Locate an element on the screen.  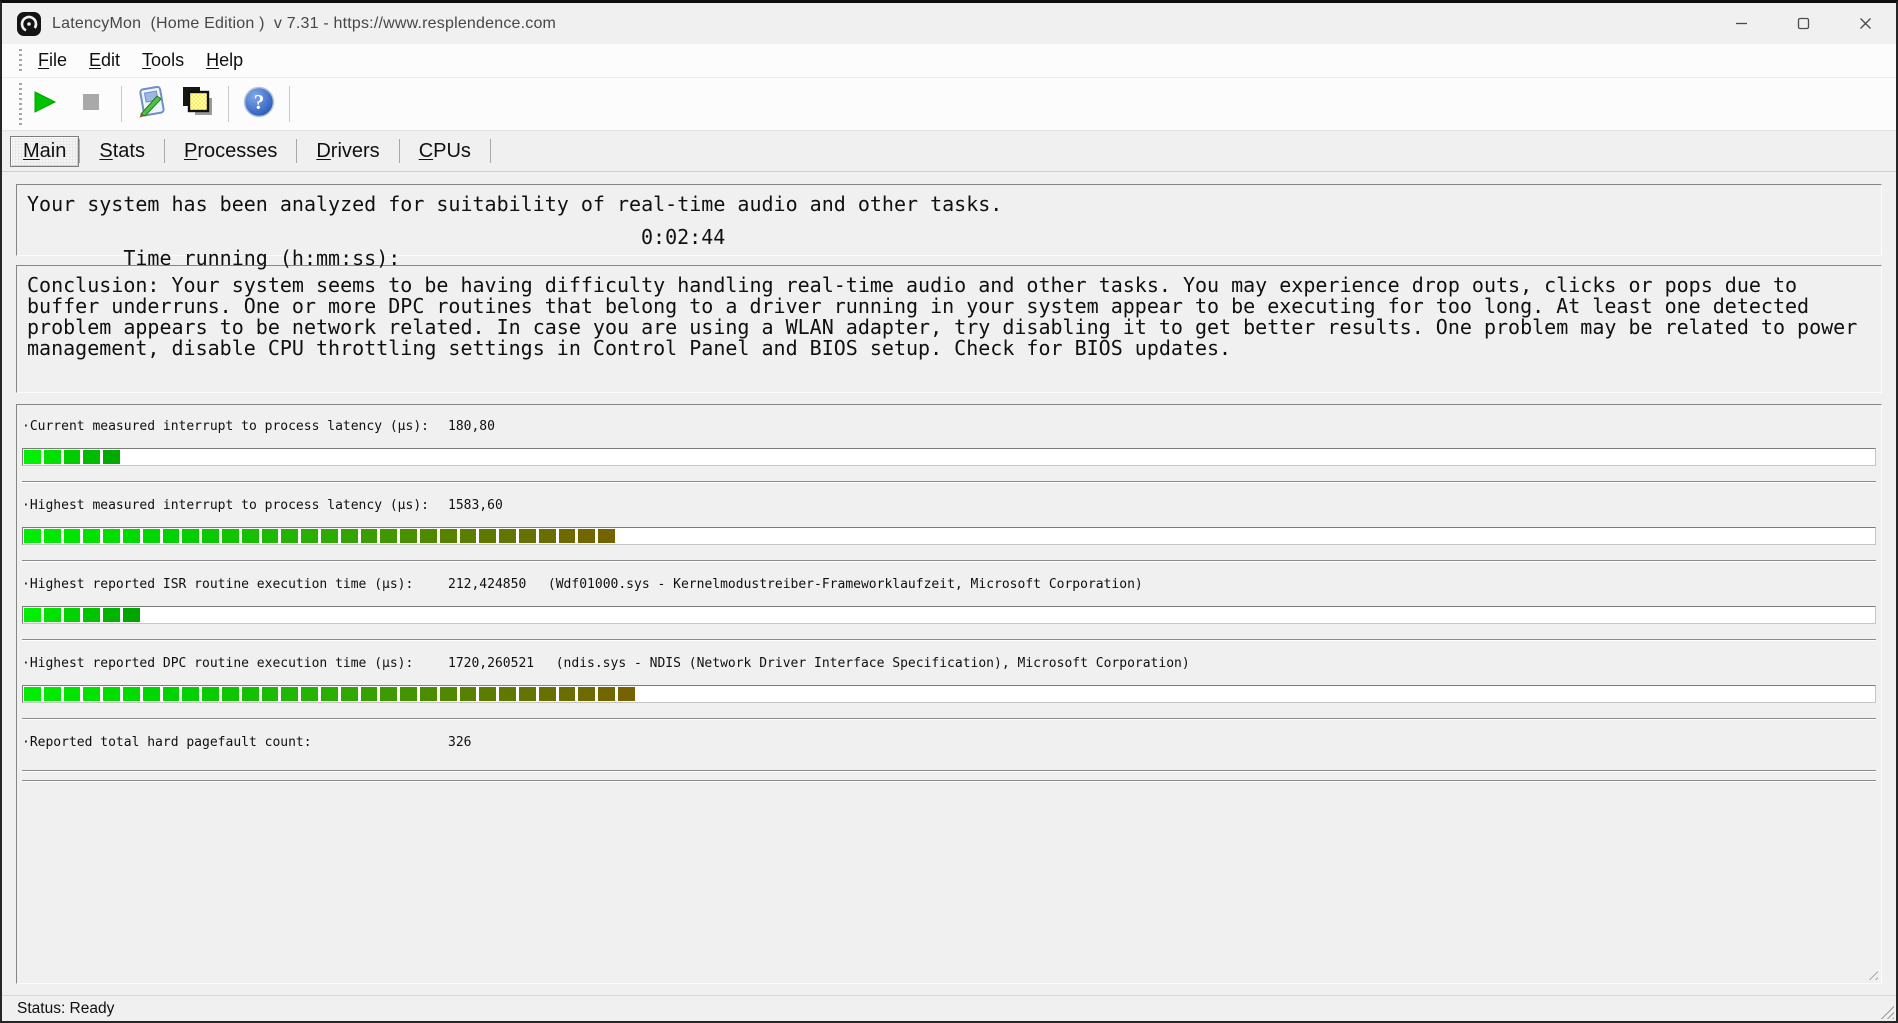
tab-label: Processes is located at coordinates (230, 150).